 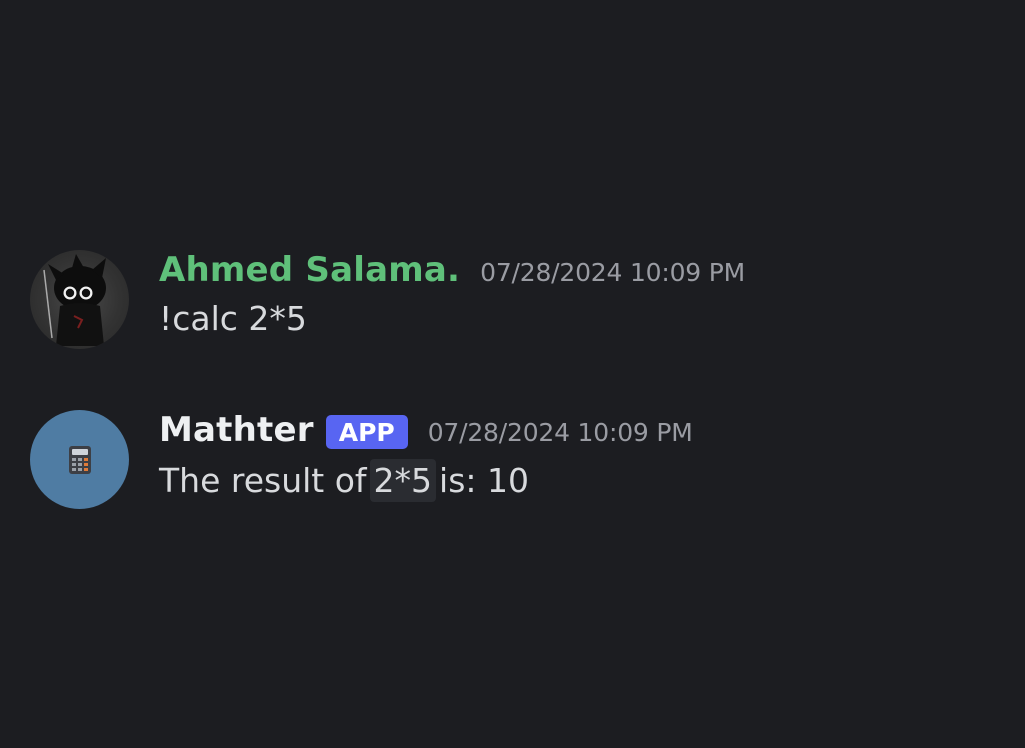 I want to click on username: Ahmed Salama., so click(x=309, y=270).